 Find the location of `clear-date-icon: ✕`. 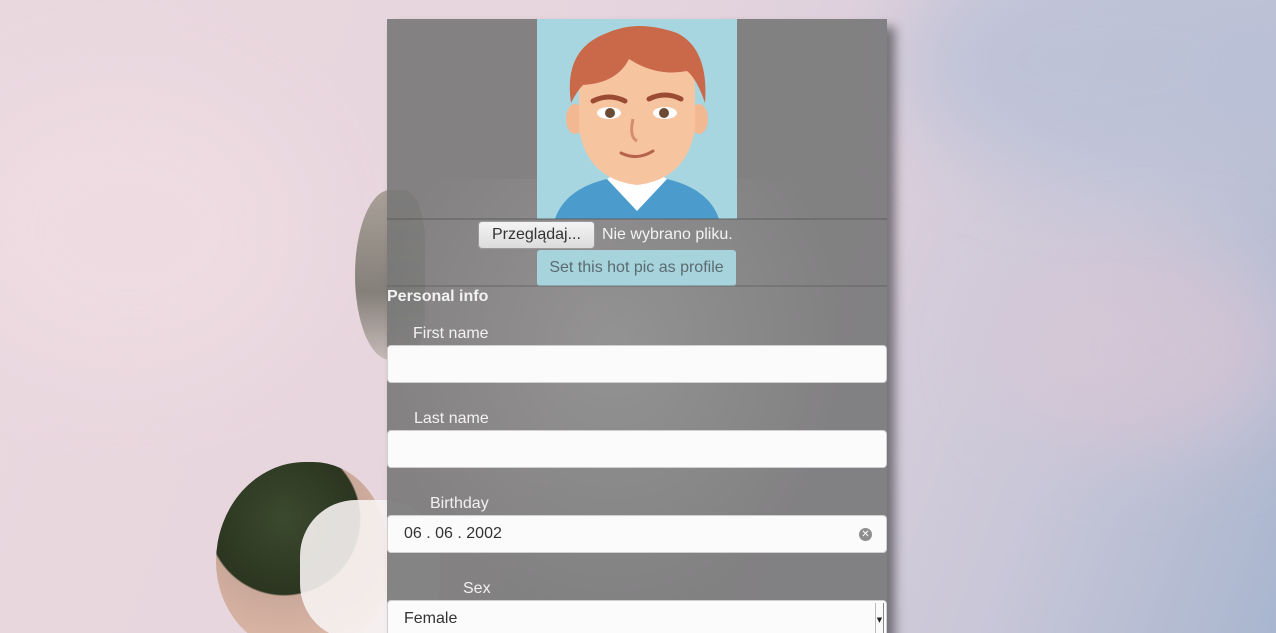

clear-date-icon: ✕ is located at coordinates (865, 534).